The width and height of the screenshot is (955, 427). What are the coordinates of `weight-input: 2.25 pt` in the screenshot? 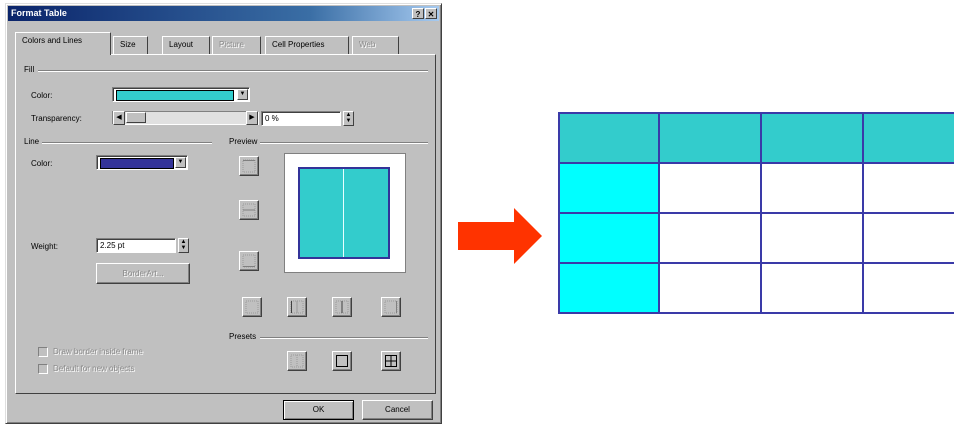 It's located at (136, 245).